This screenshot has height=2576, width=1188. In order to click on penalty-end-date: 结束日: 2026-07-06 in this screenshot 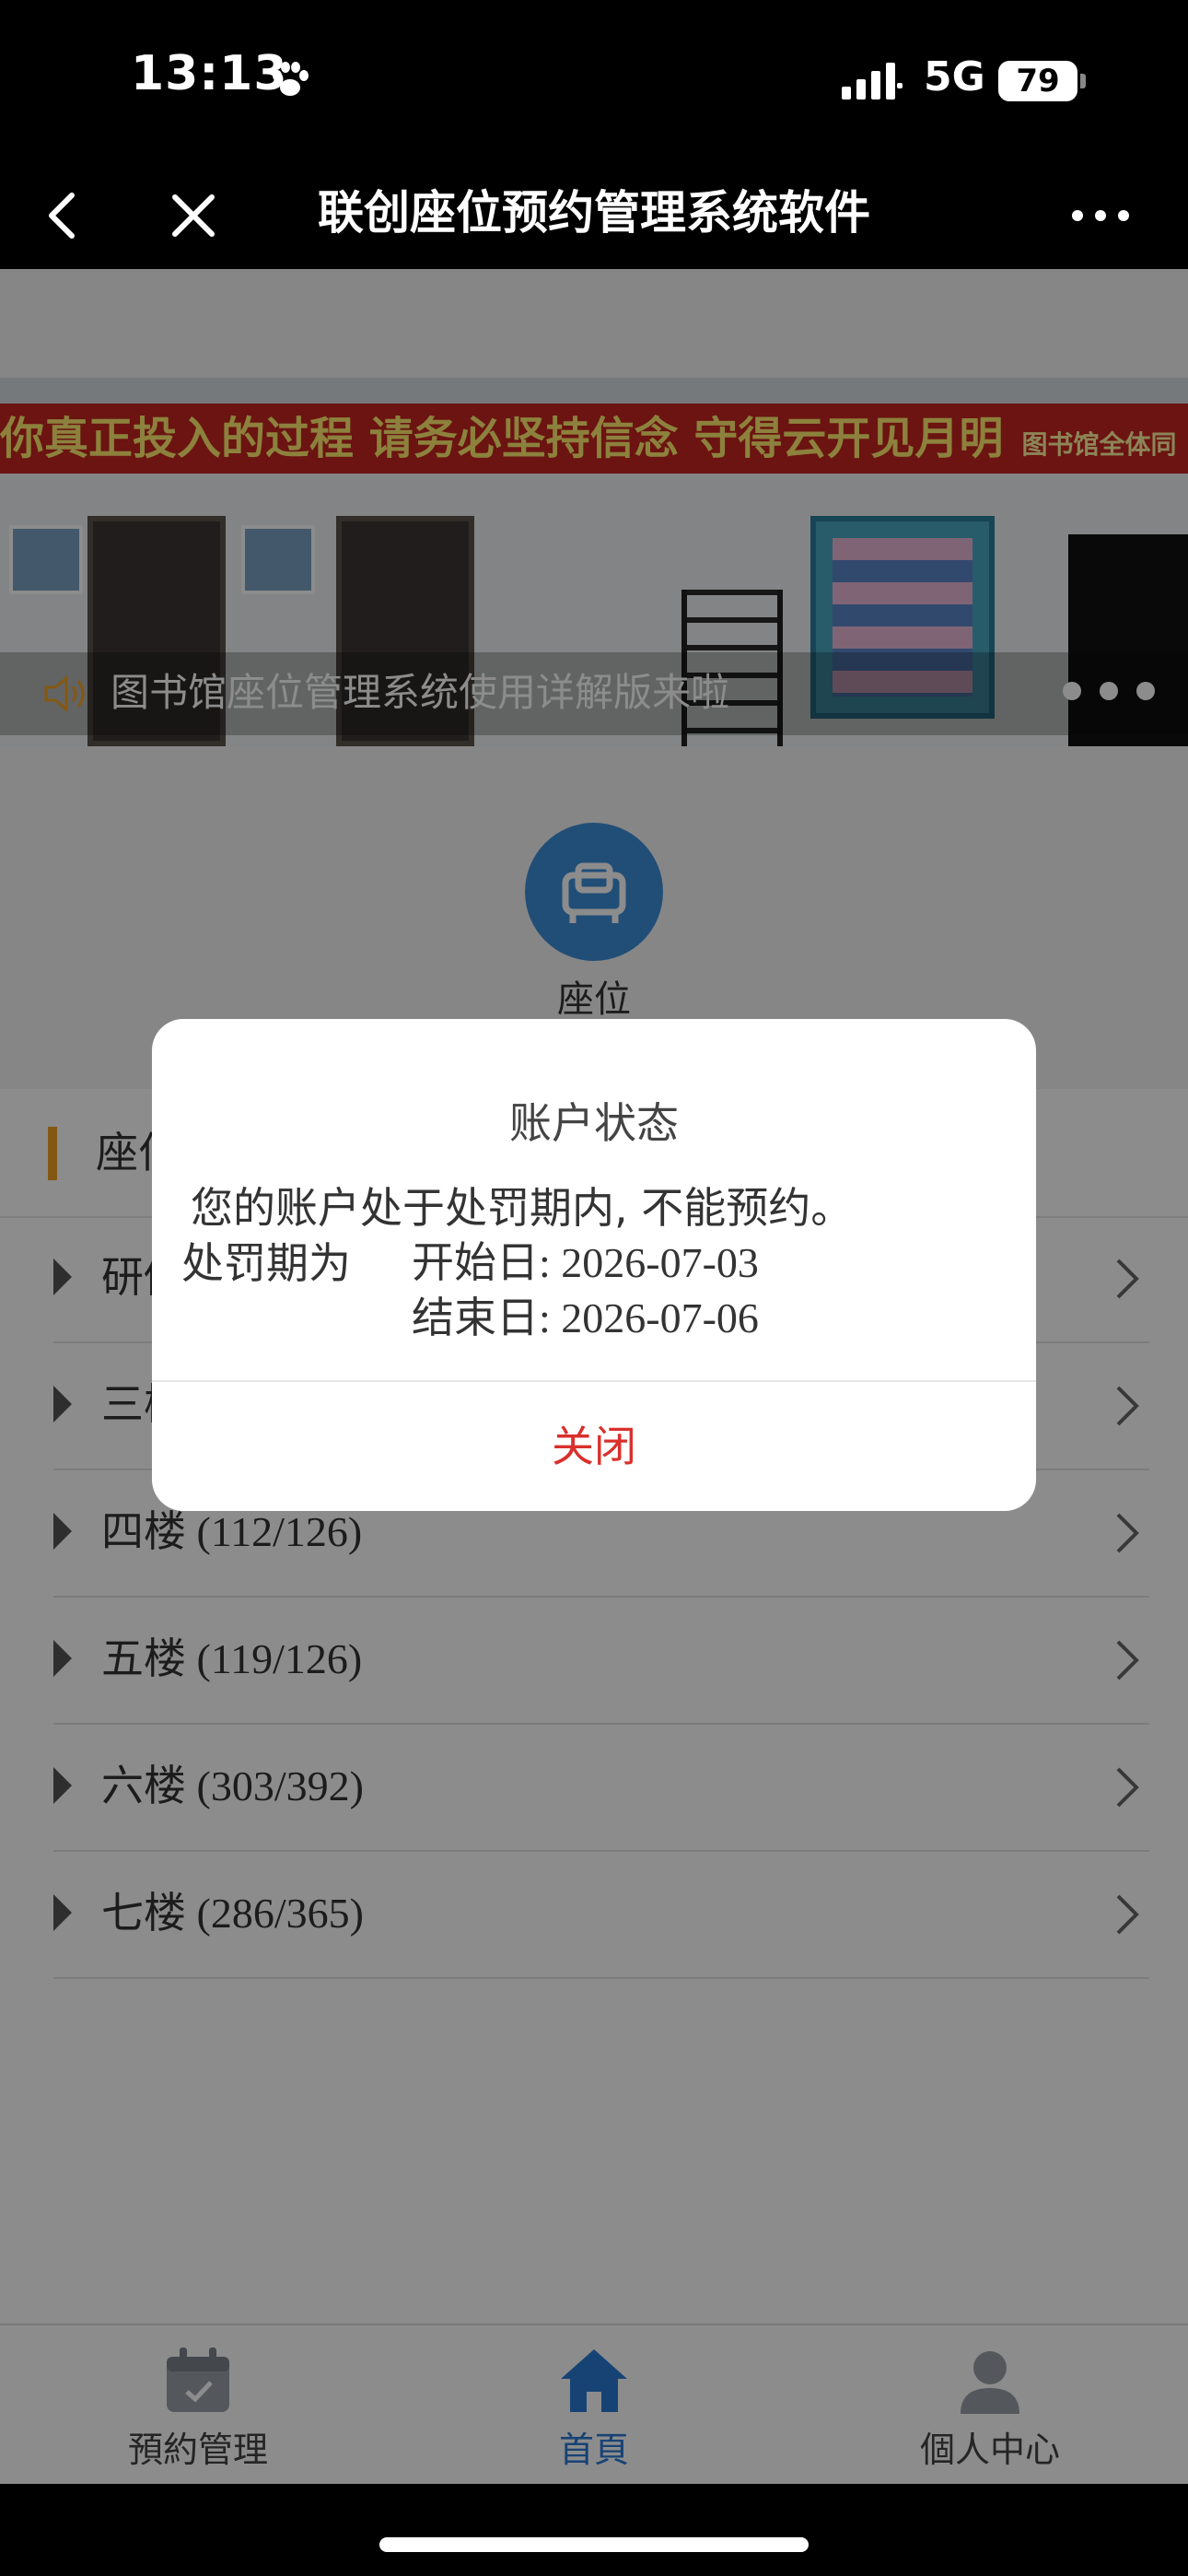, I will do `click(585, 1317)`.